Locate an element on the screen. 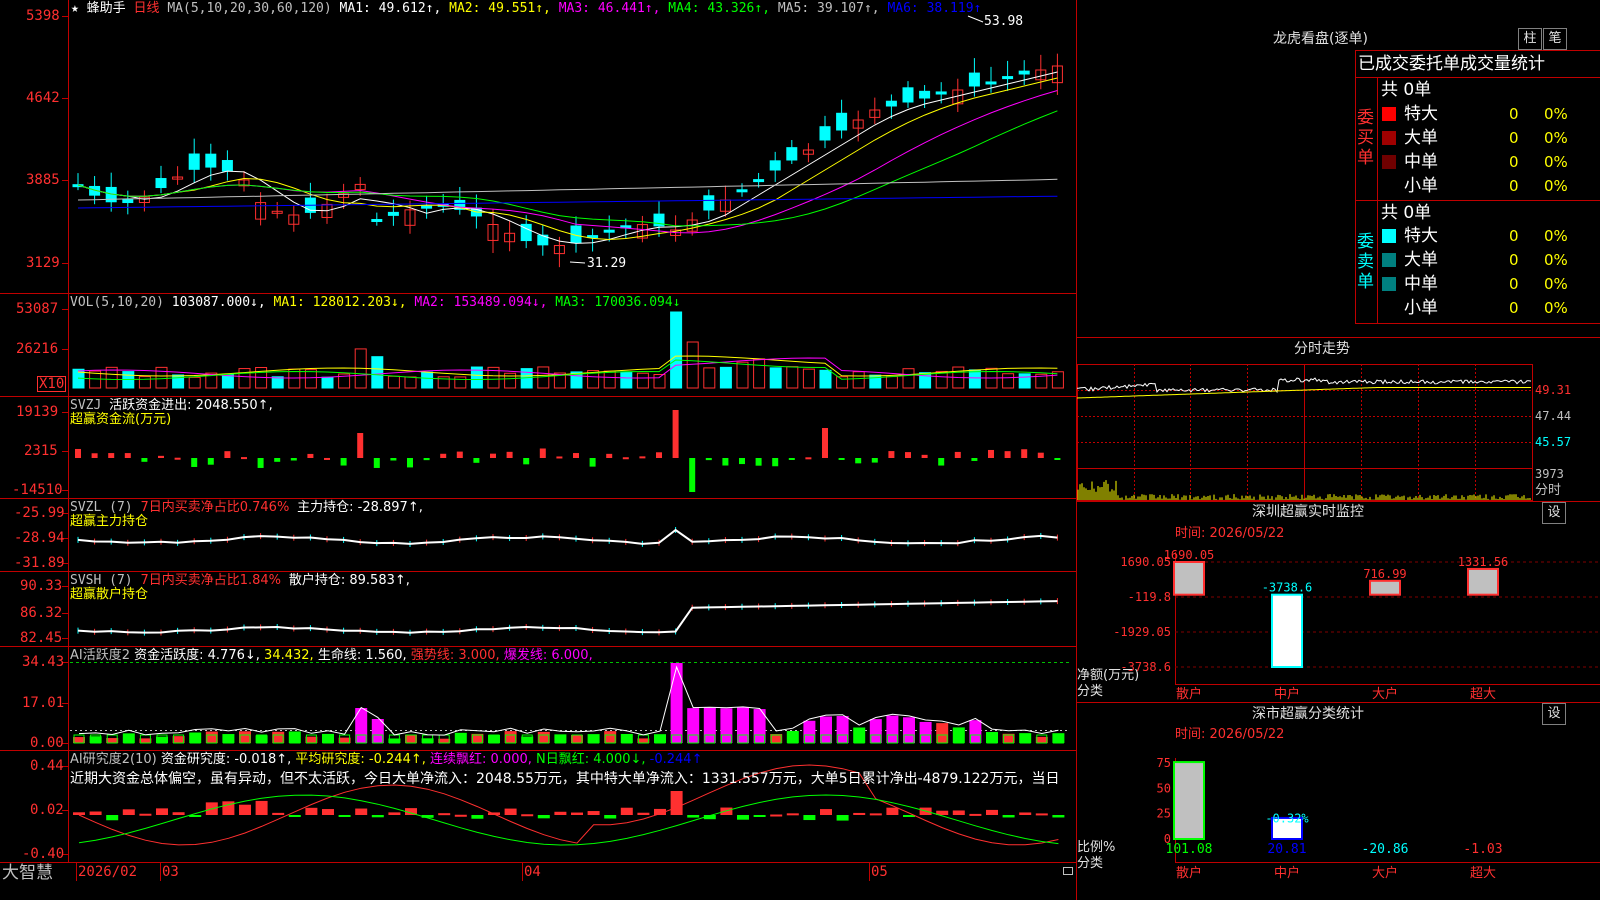  fenshi-panel: 分时走势 49.31 47.44 45.57 3973 分时 is located at coordinates (1338, 419).